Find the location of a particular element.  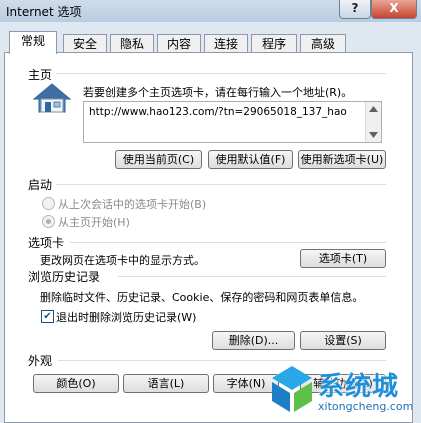

delete-on-exit-label: 退出时删除浏览历史记录(W) is located at coordinates (126, 317).